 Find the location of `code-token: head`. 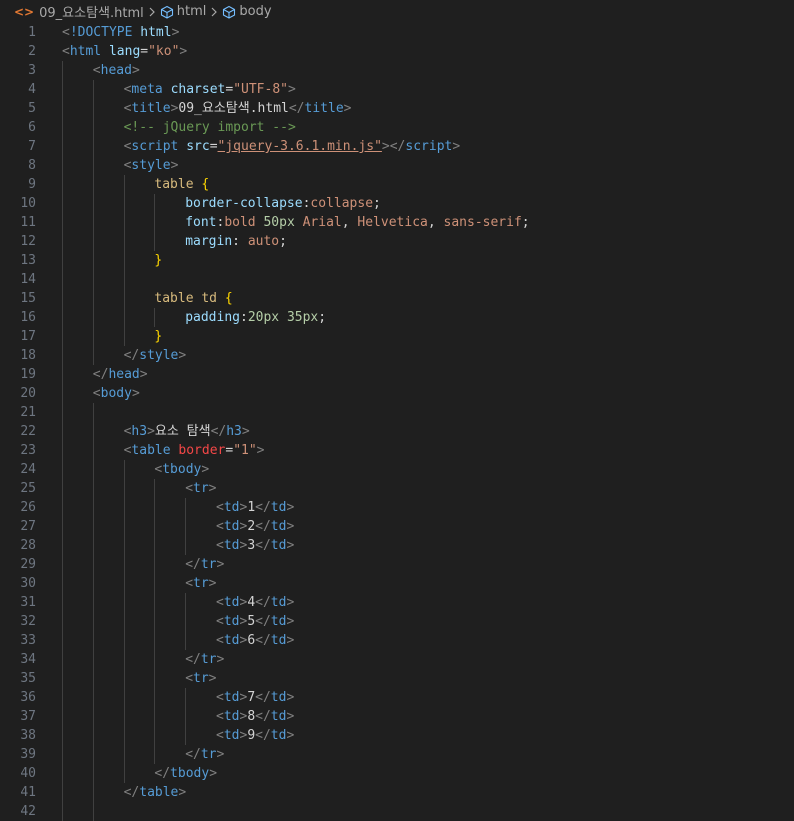

code-token: head is located at coordinates (116, 70).